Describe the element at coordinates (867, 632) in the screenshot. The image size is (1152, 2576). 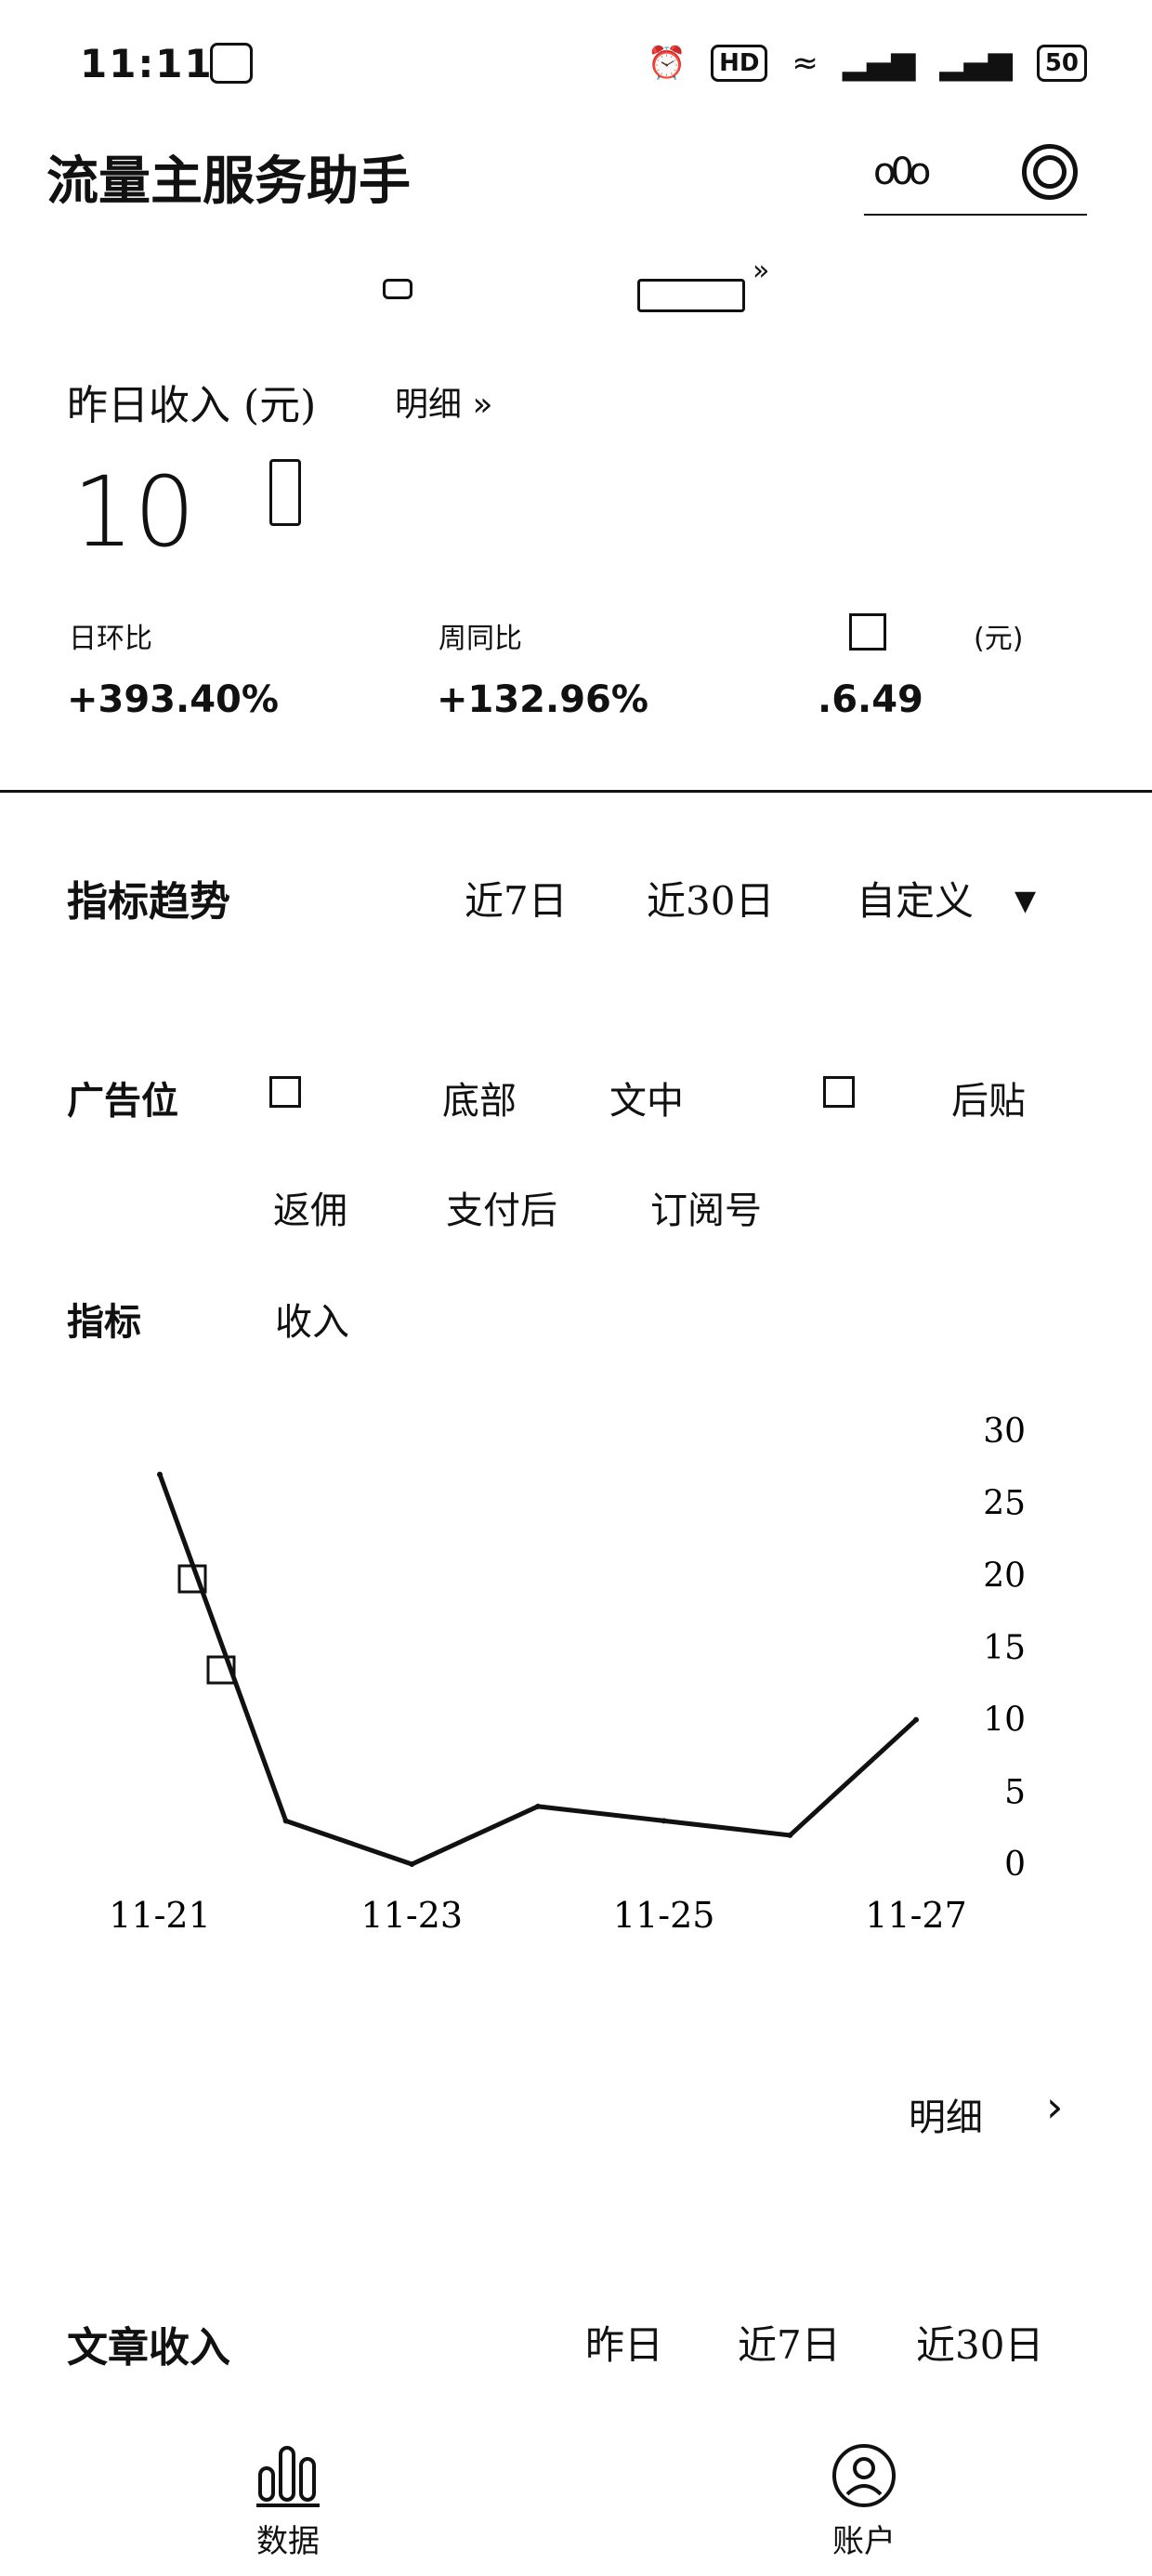
I see `metric-label-placeholder` at that location.